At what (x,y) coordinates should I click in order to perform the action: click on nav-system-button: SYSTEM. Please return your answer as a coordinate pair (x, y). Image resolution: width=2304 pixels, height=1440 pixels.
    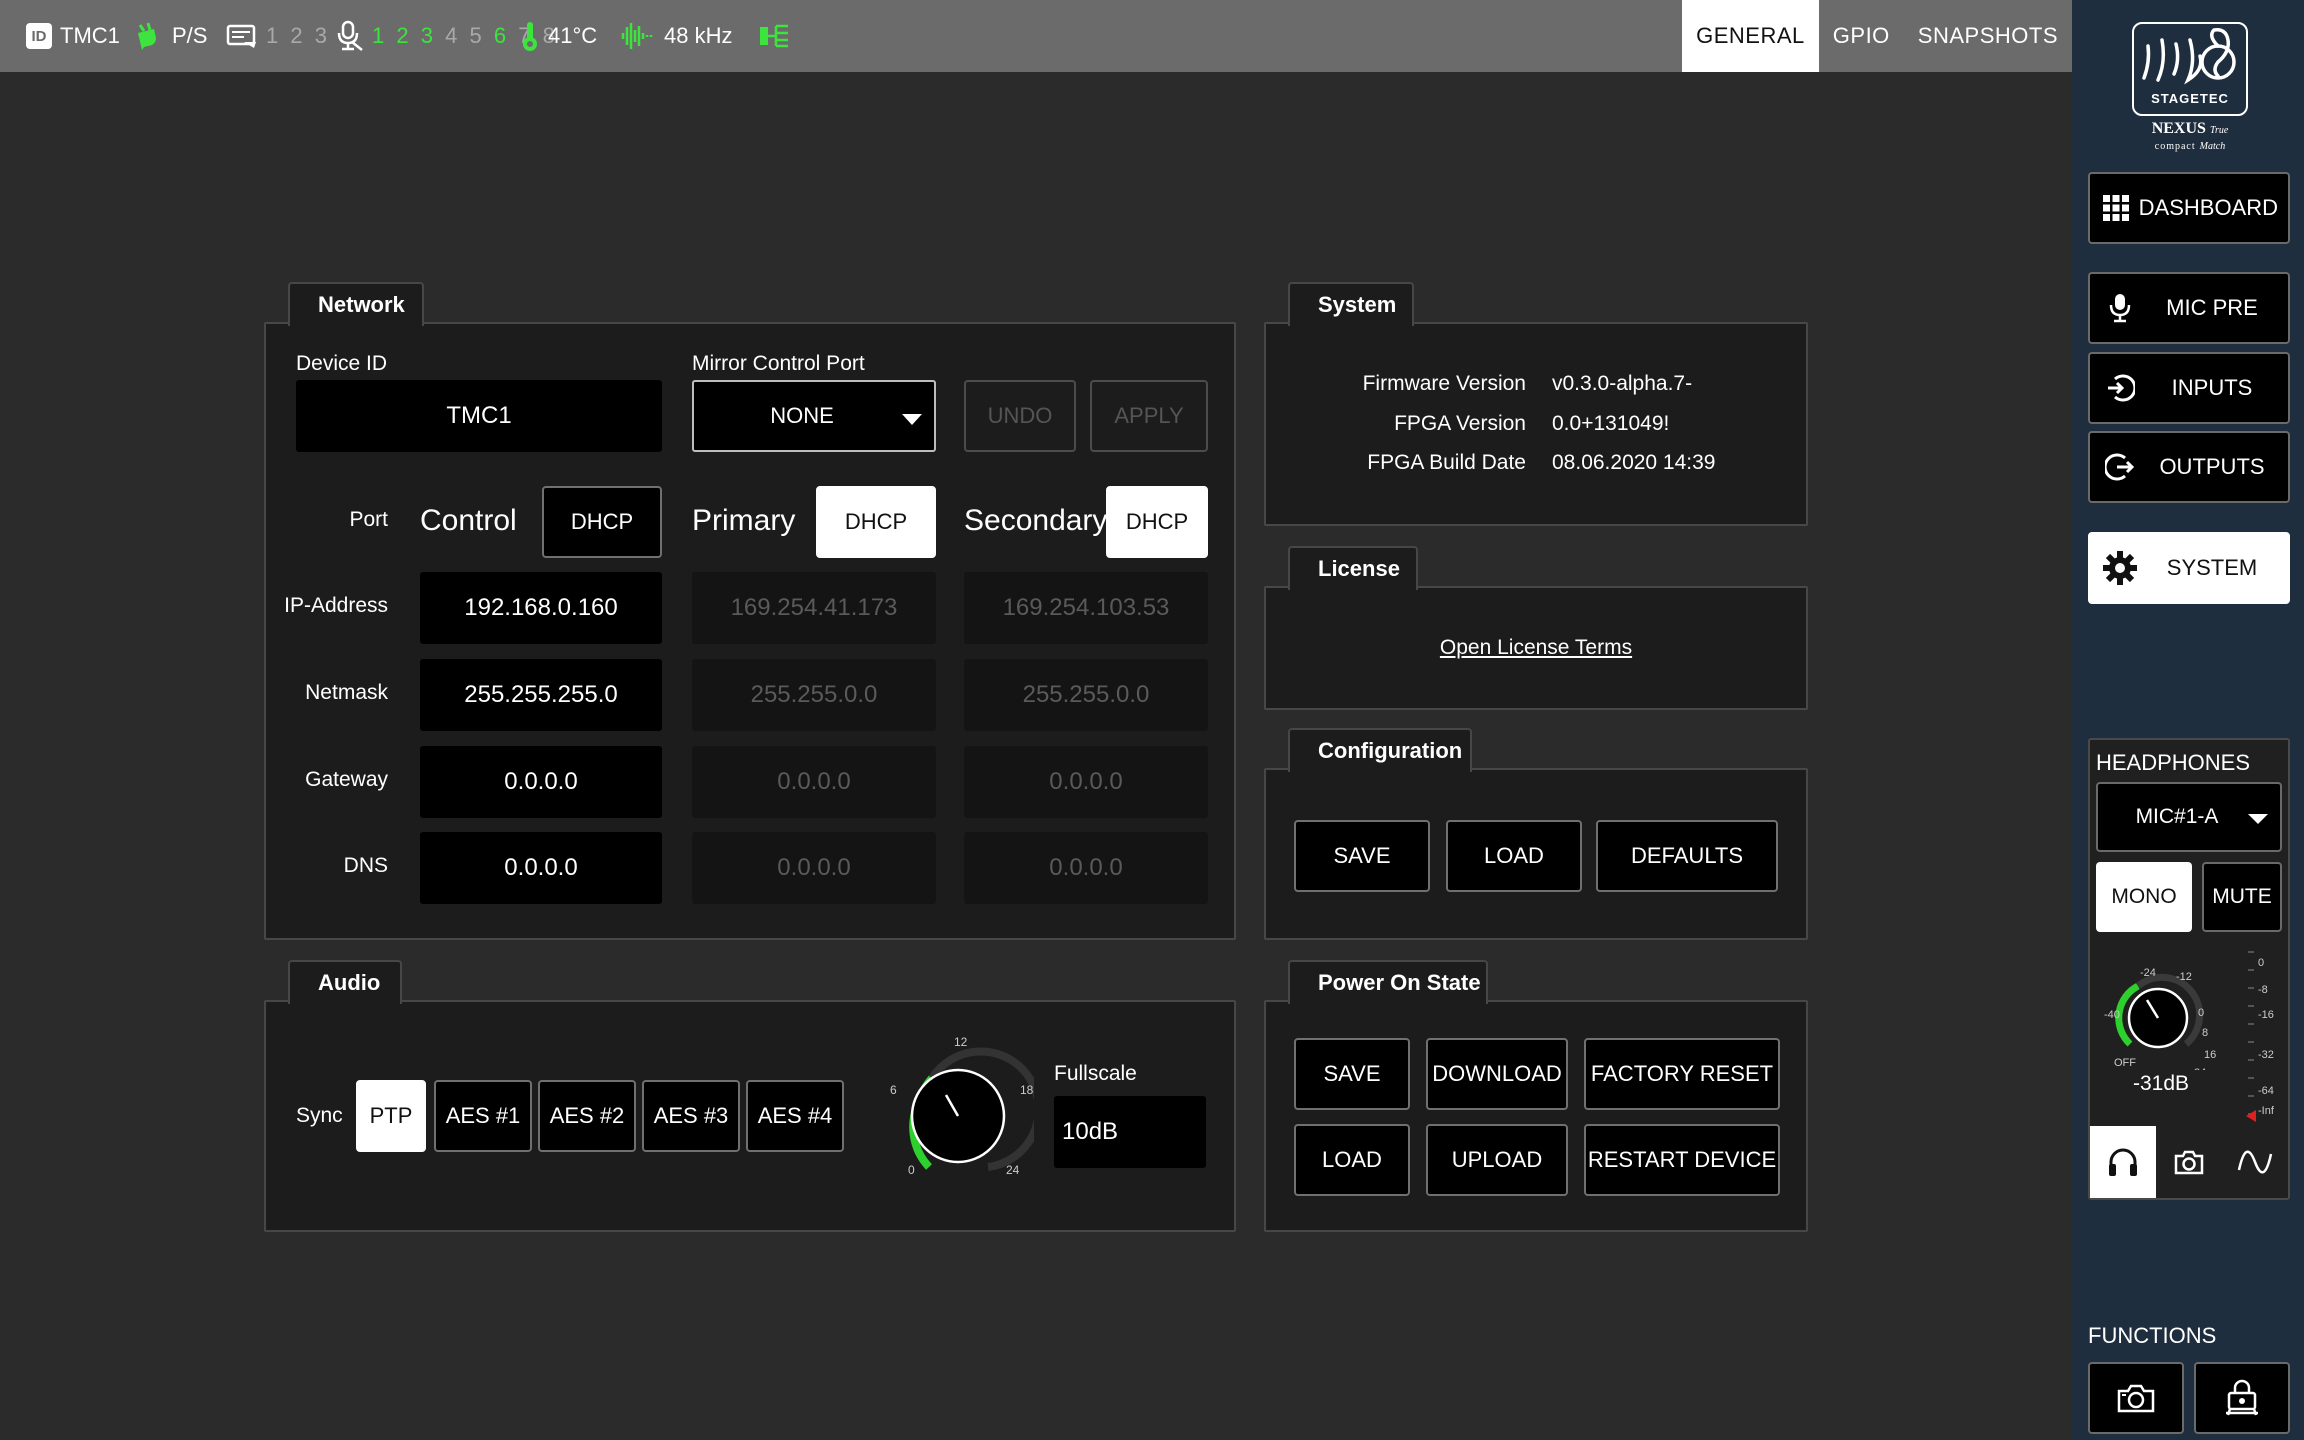
    Looking at the image, I should click on (2189, 568).